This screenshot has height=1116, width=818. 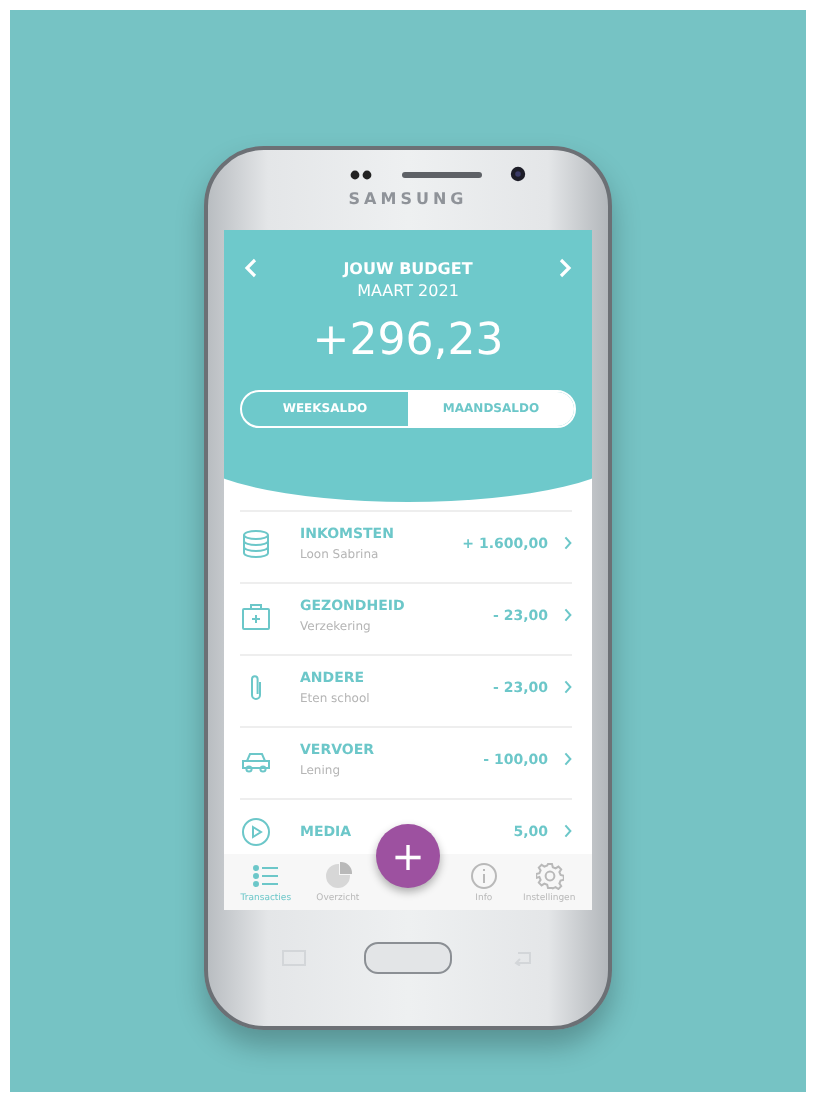 I want to click on info-icon, so click(x=483, y=875).